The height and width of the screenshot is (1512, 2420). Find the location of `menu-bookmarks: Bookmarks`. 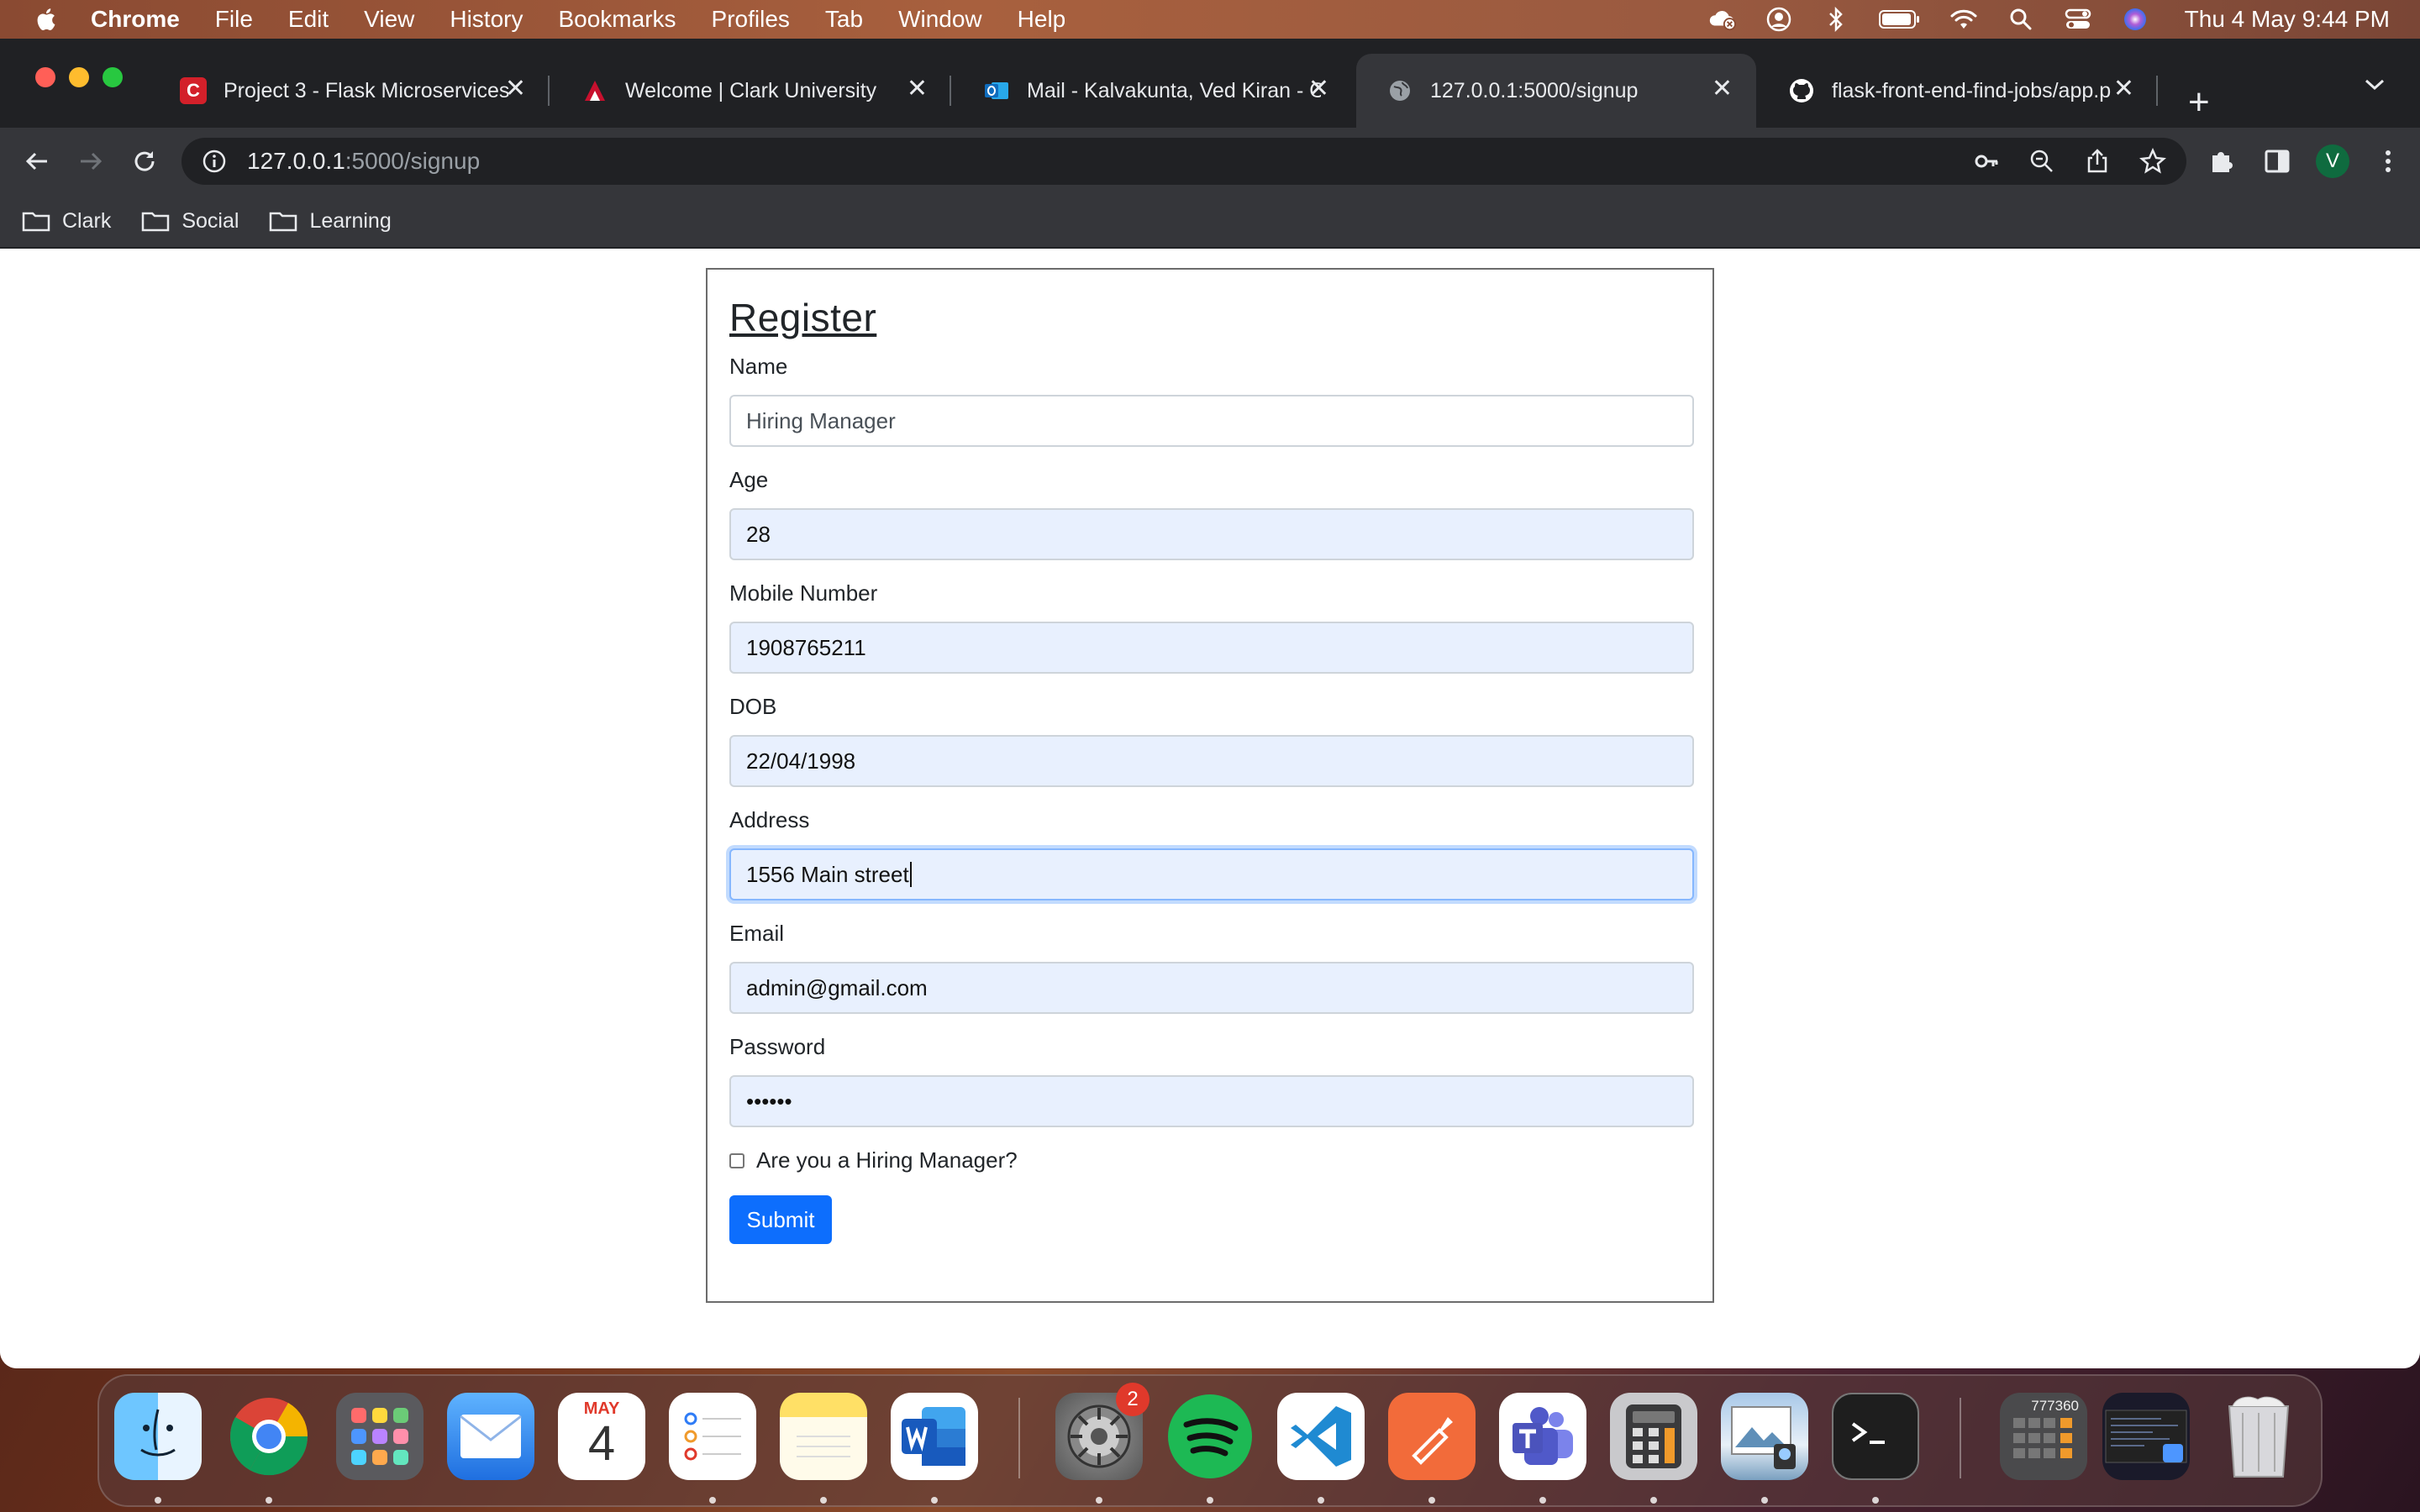

menu-bookmarks: Bookmarks is located at coordinates (617, 19).